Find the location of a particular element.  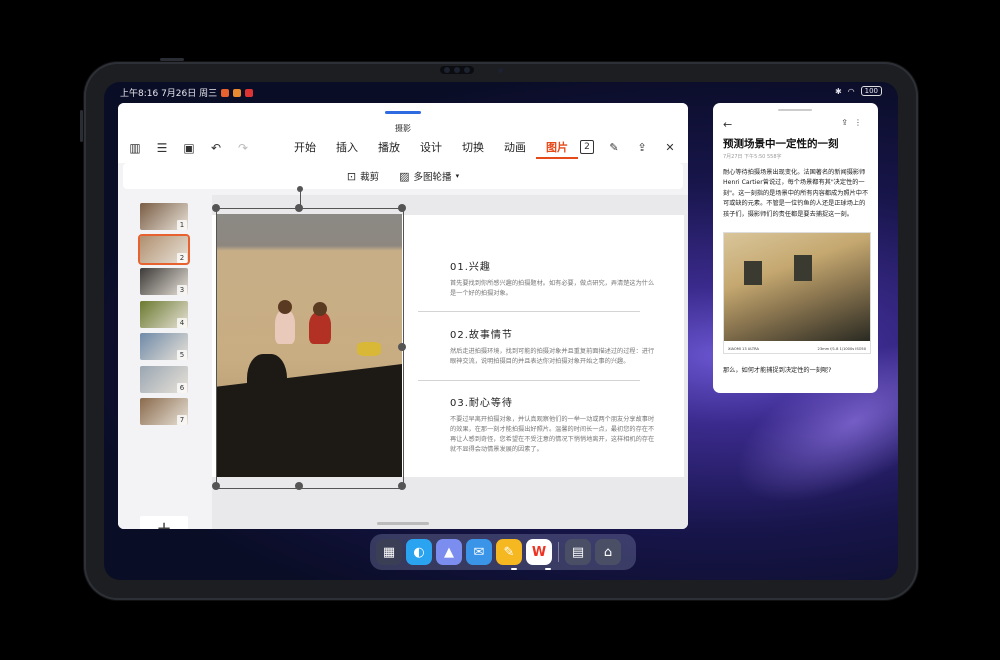

menu-tab: 图片 is located at coordinates (557, 149).